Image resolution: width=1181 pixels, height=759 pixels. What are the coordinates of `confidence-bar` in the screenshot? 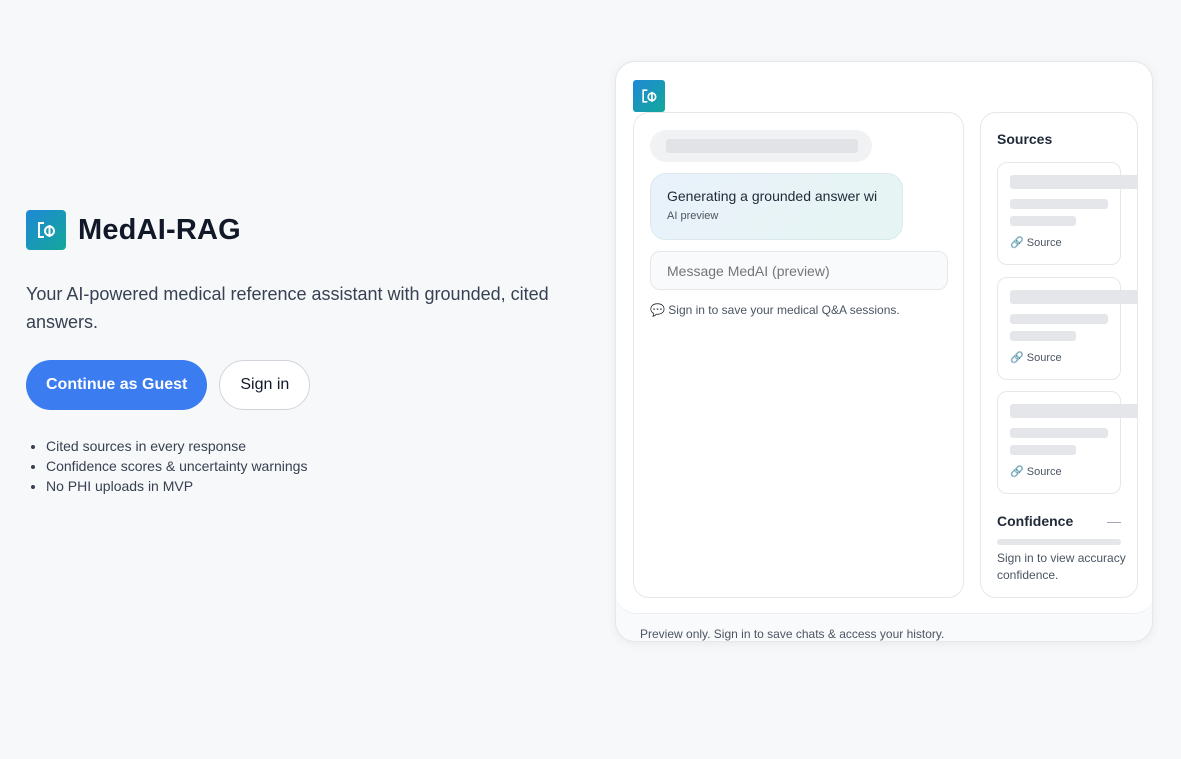 It's located at (1059, 542).